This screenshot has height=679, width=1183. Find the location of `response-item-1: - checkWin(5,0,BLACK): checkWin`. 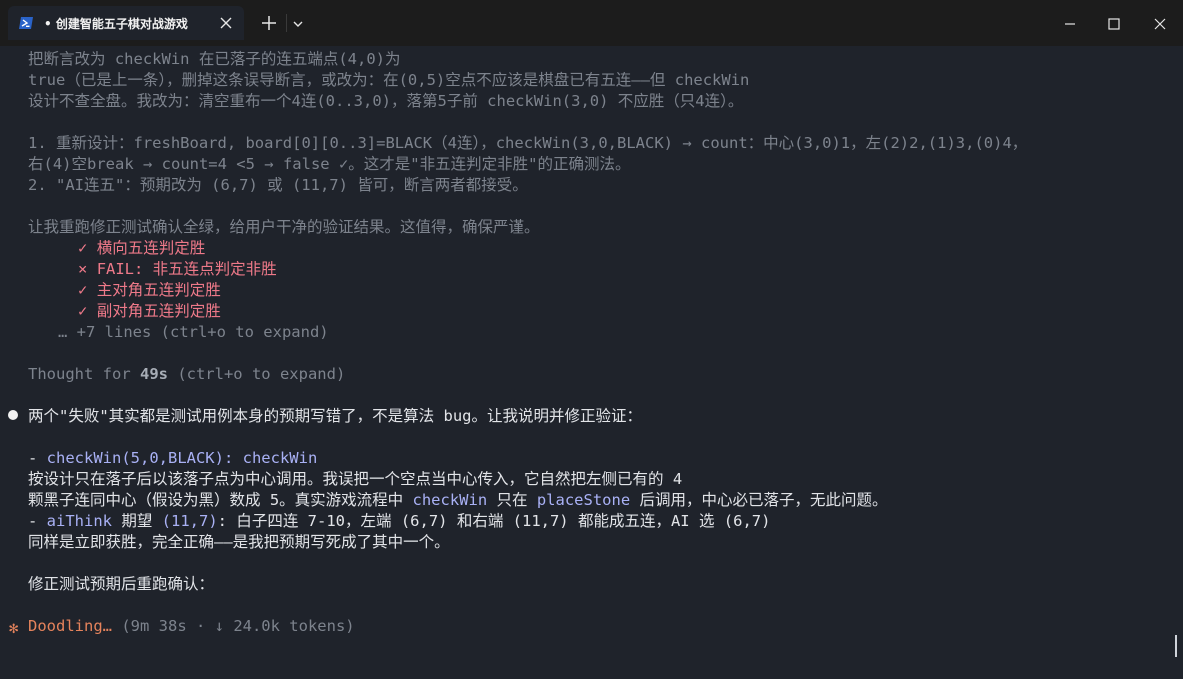

response-item-1: - checkWin(5,0,BLACK): checkWin is located at coordinates (172, 458).